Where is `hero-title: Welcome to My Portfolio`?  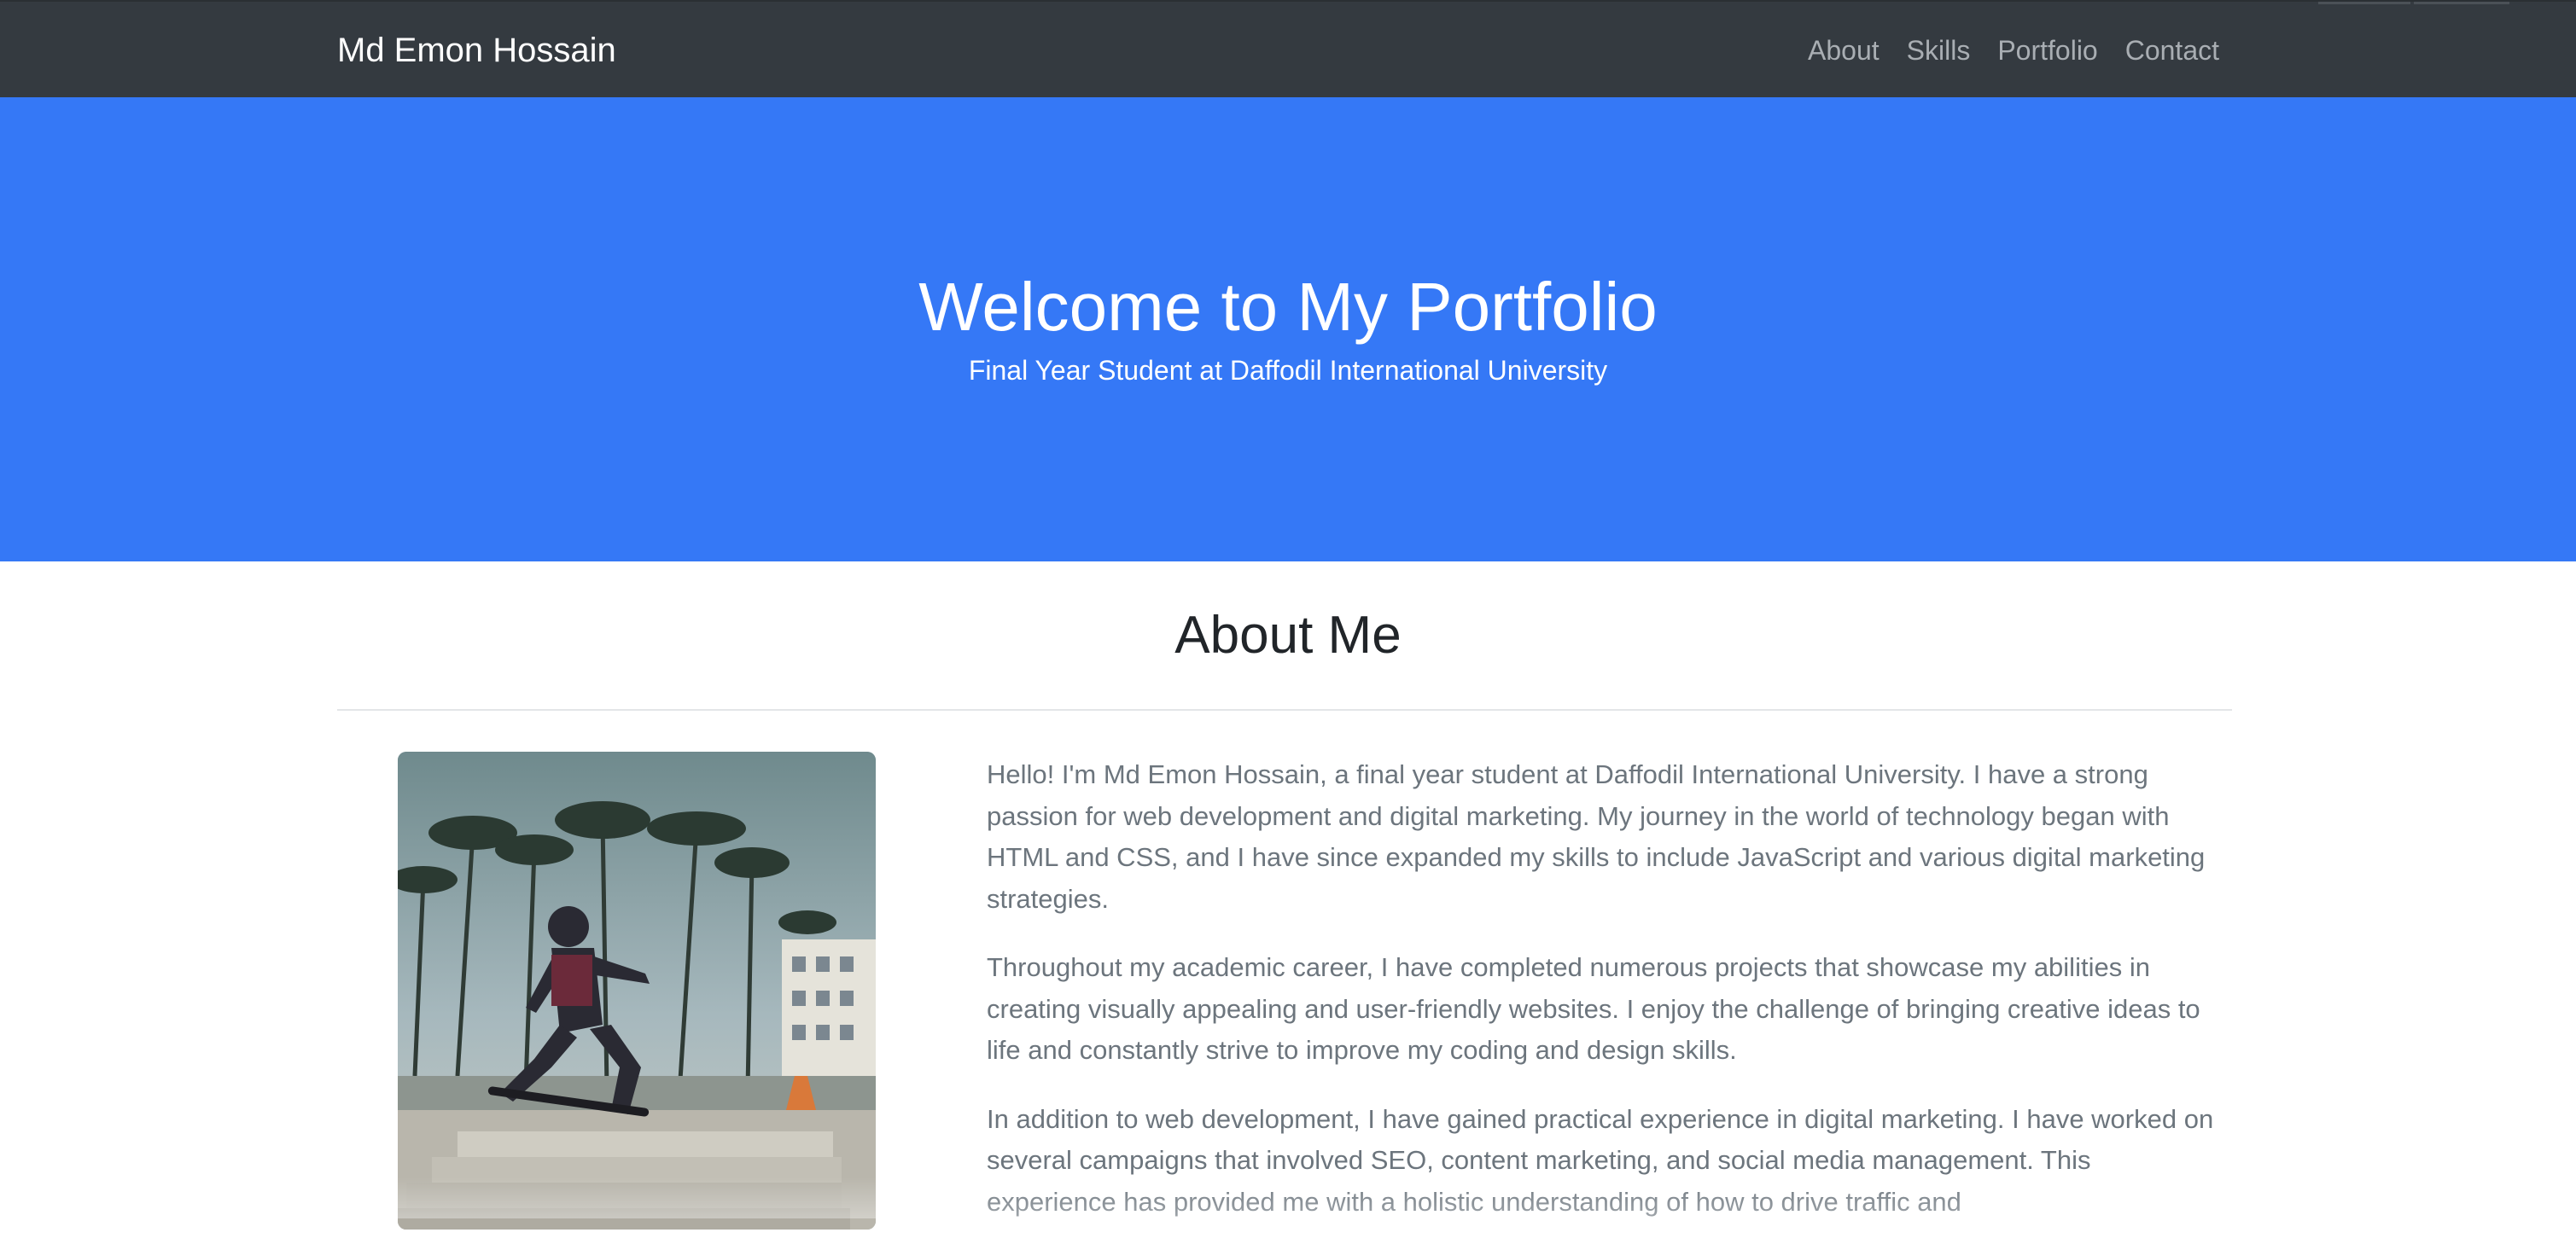 hero-title: Welcome to My Portfolio is located at coordinates (1288, 307).